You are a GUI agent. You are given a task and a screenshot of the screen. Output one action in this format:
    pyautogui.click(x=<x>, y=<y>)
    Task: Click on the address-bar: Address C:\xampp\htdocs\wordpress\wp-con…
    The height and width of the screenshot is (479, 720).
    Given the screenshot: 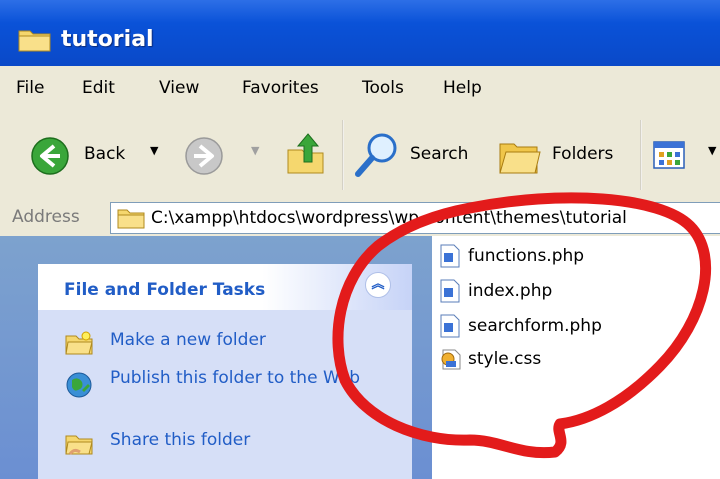 What is the action you would take?
    pyautogui.click(x=360, y=217)
    